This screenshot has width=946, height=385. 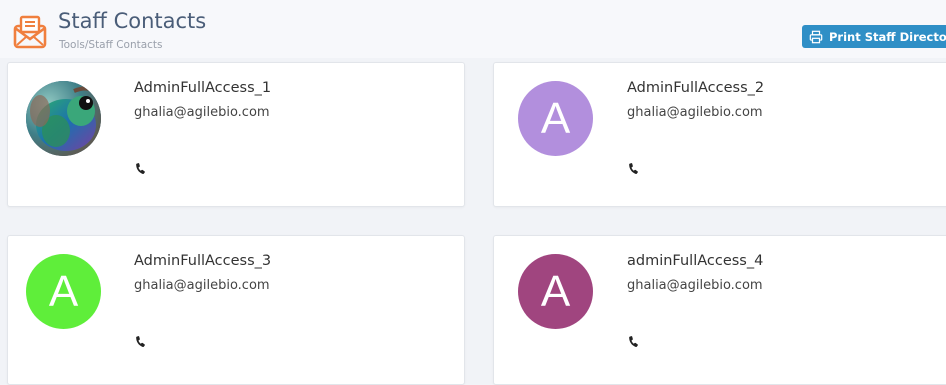 I want to click on page-title: Staff Contacts, so click(x=132, y=21).